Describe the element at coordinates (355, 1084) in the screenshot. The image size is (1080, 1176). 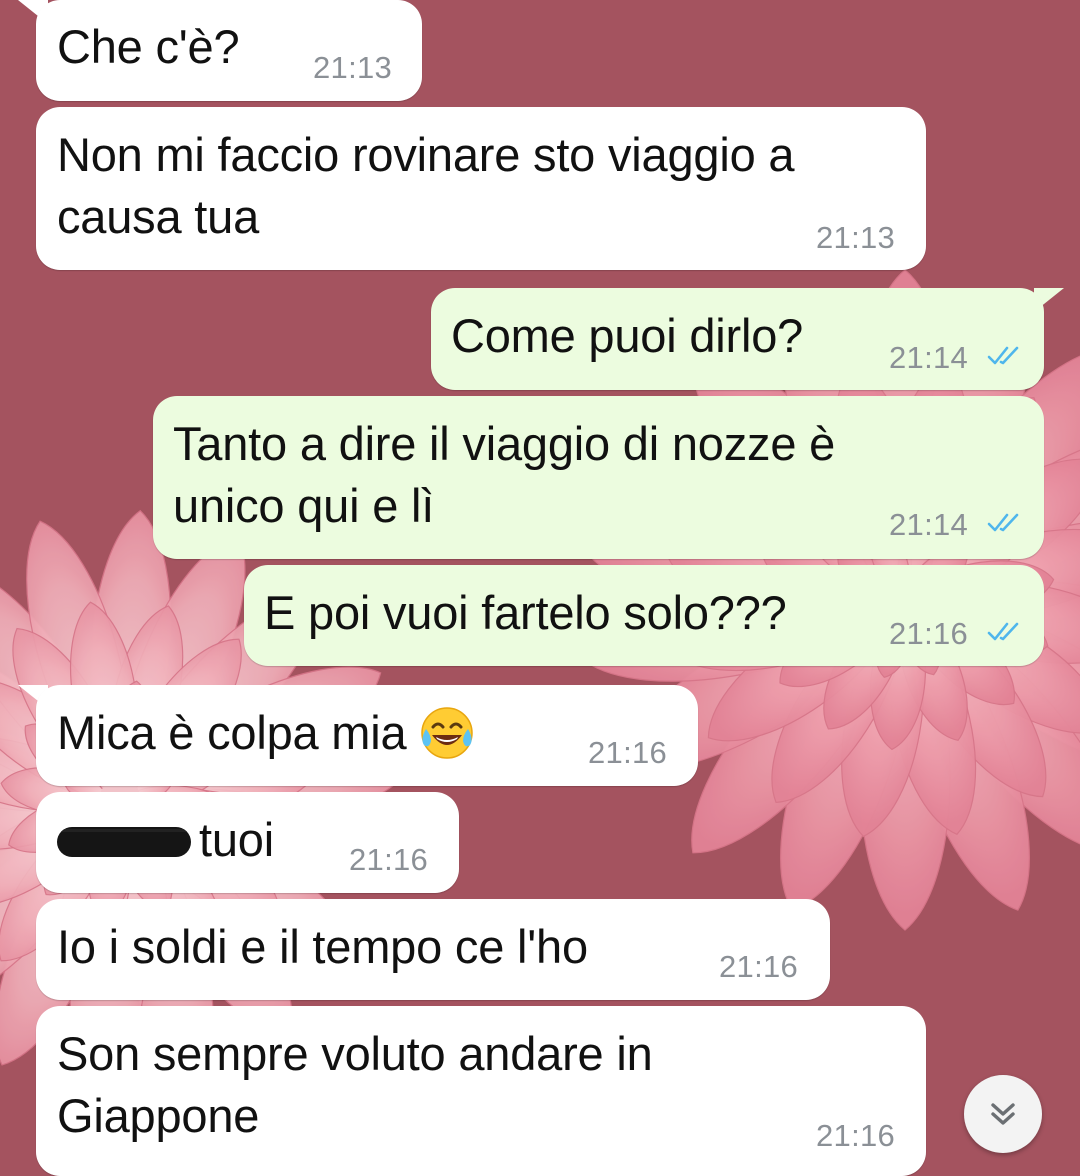
I see `message-text: Son sempre voluto andare in Giappone` at that location.